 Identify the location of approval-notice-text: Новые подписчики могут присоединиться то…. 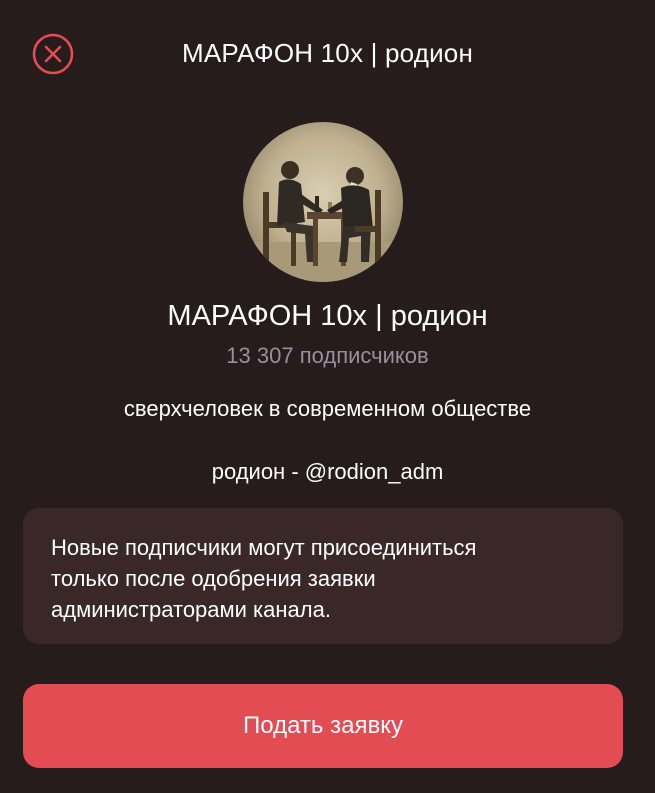
(264, 578).